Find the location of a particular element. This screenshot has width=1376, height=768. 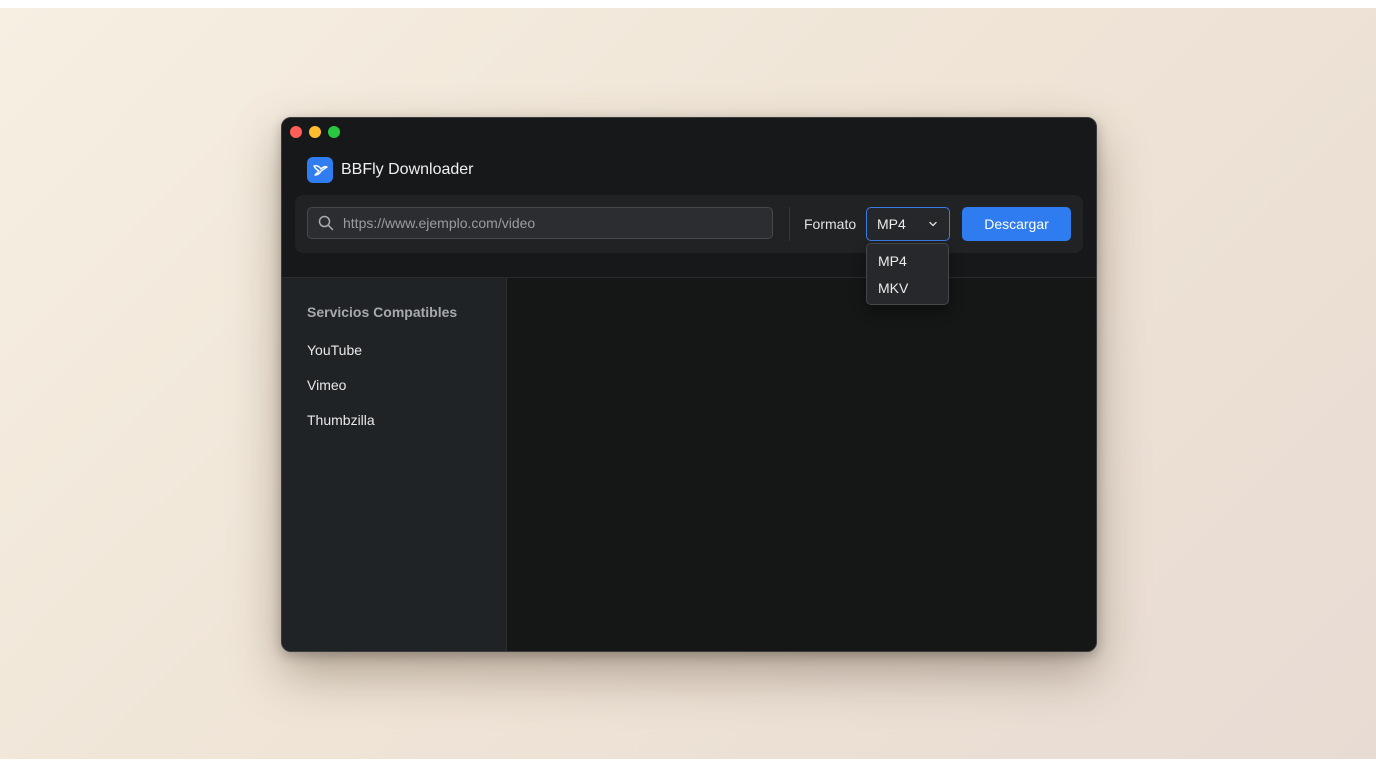

sidebar-item-youtube: YouTube is located at coordinates (334, 350).